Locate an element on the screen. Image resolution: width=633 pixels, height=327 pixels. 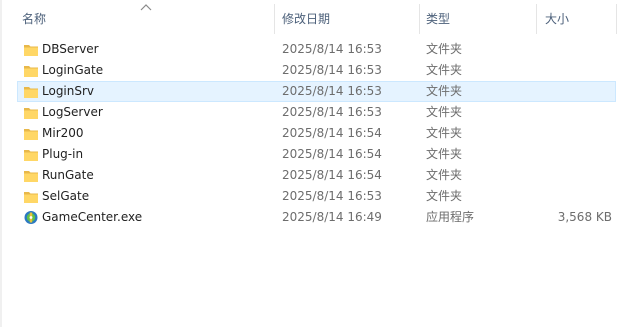
file-row: SelGate 2025/8/14 16:53 文件夹 is located at coordinates (316, 196).